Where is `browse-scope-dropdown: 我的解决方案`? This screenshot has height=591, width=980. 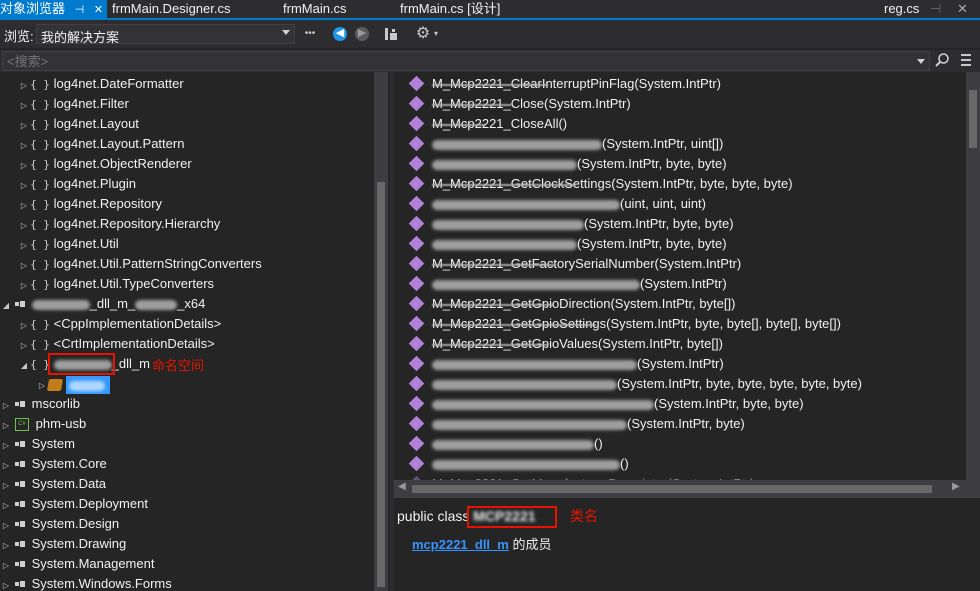 browse-scope-dropdown: 我的解决方案 is located at coordinates (165, 34).